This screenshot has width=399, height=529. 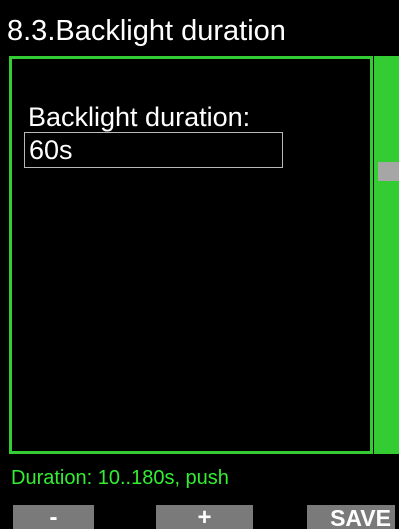 What do you see at coordinates (120, 478) in the screenshot?
I see `range-hint: Duration: 10..180s, push` at bounding box center [120, 478].